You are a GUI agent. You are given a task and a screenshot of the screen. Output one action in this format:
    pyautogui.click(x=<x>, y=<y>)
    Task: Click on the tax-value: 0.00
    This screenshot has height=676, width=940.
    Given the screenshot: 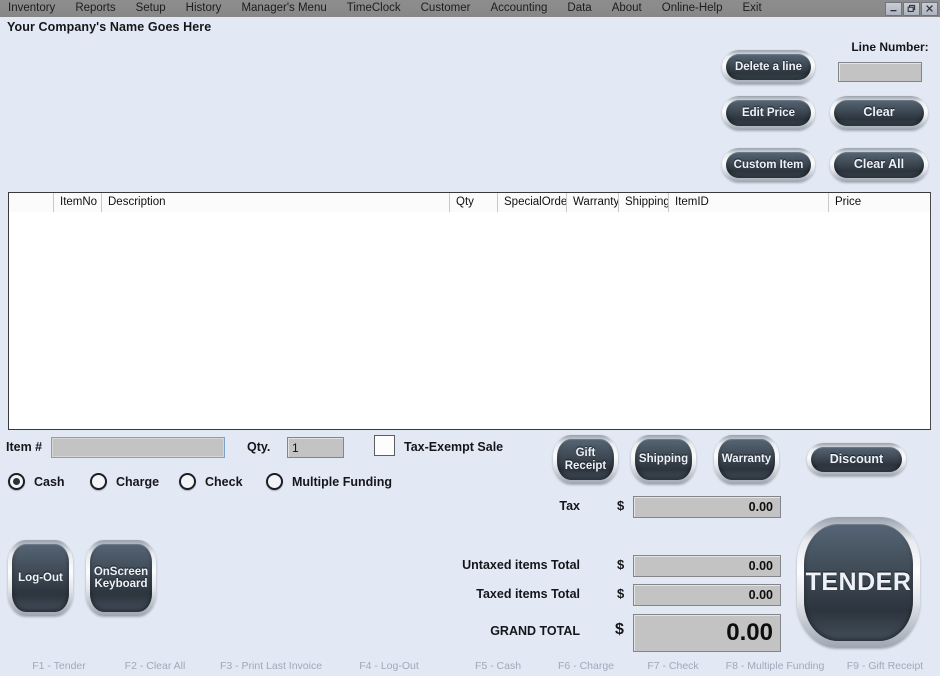 What is the action you would take?
    pyautogui.click(x=707, y=507)
    